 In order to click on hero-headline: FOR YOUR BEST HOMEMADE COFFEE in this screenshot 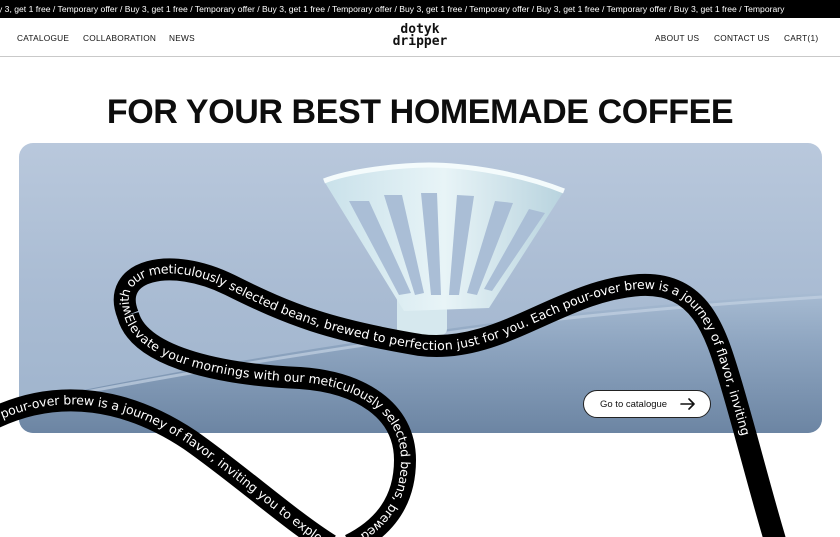, I will do `click(420, 112)`.